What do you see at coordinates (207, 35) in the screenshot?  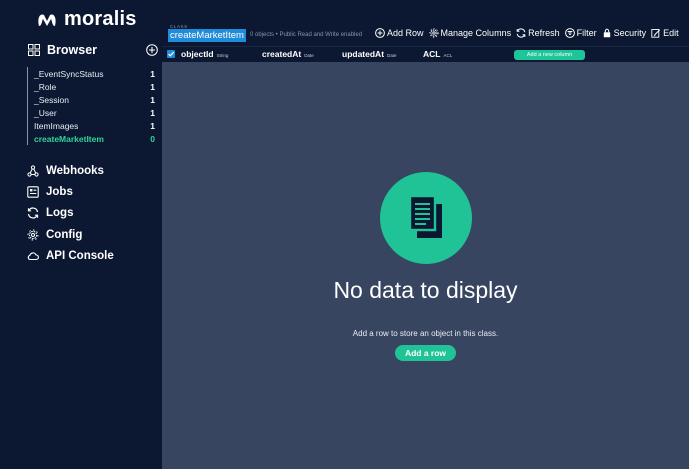 I see `class-title: createMarketItem` at bounding box center [207, 35].